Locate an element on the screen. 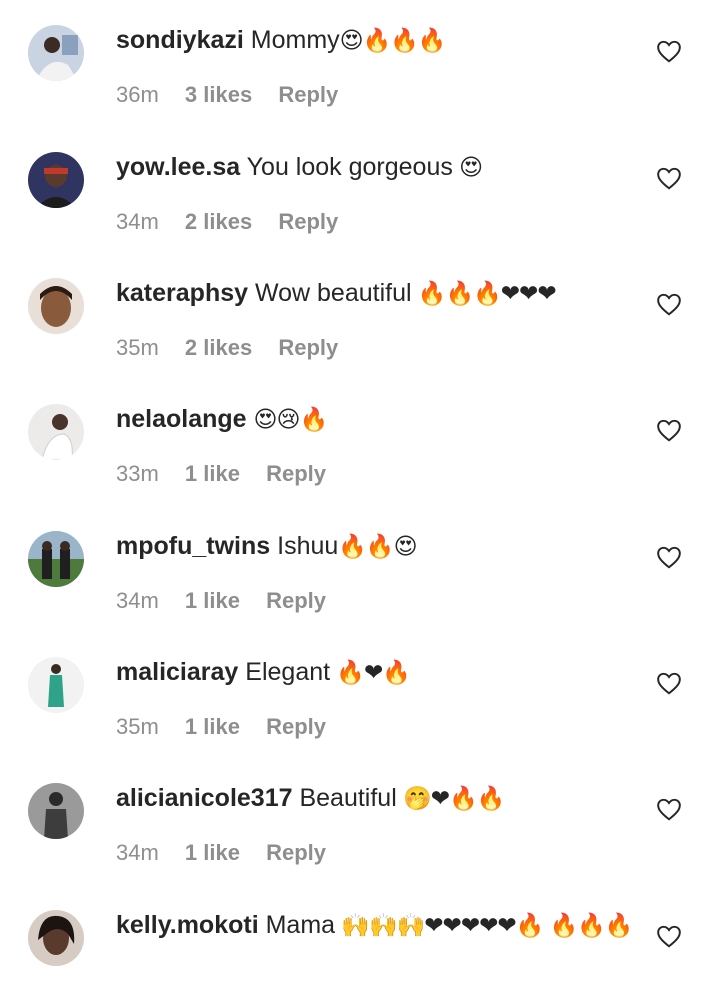  comment-emoji: 😍🔥🔥🔥 is located at coordinates (393, 41).